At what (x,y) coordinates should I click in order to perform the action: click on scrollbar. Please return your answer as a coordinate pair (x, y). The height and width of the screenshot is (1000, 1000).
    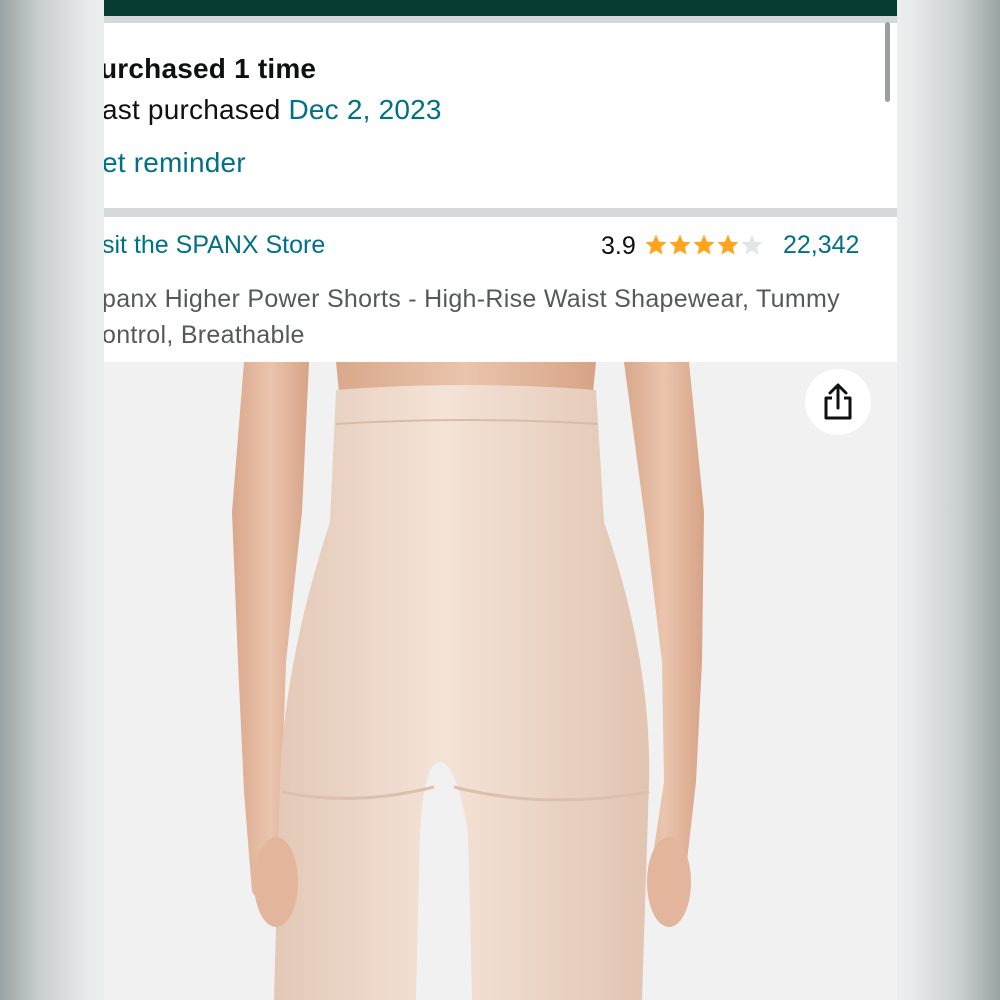
    Looking at the image, I should click on (887, 62).